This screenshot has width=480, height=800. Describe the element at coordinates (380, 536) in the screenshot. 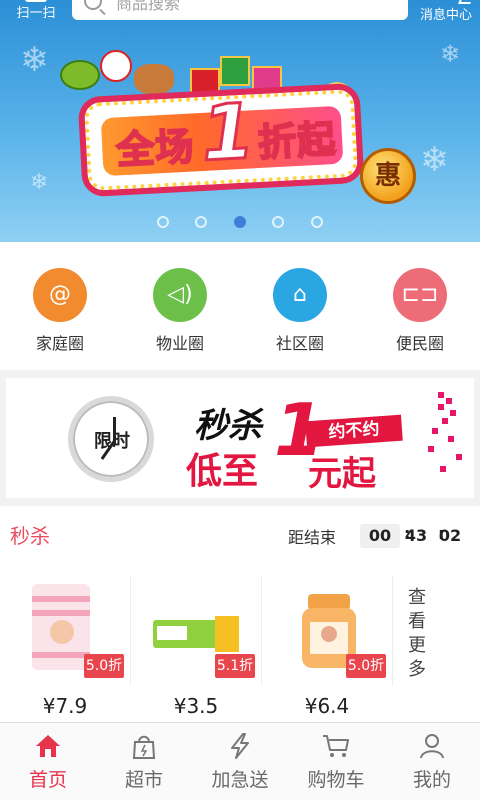

I see `countdown-hours: 00` at that location.